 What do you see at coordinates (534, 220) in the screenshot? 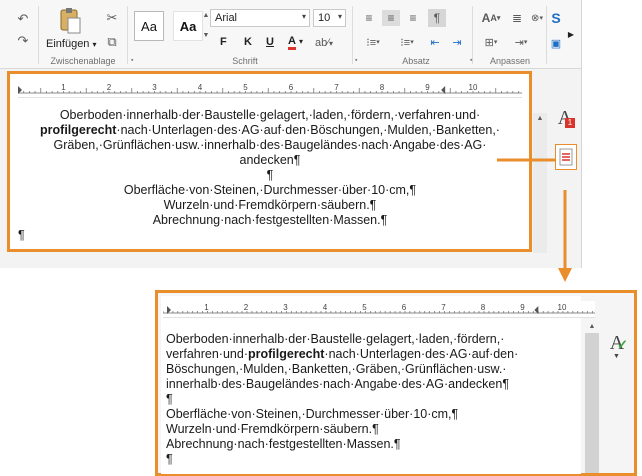
I see `connector-arrow` at bounding box center [534, 220].